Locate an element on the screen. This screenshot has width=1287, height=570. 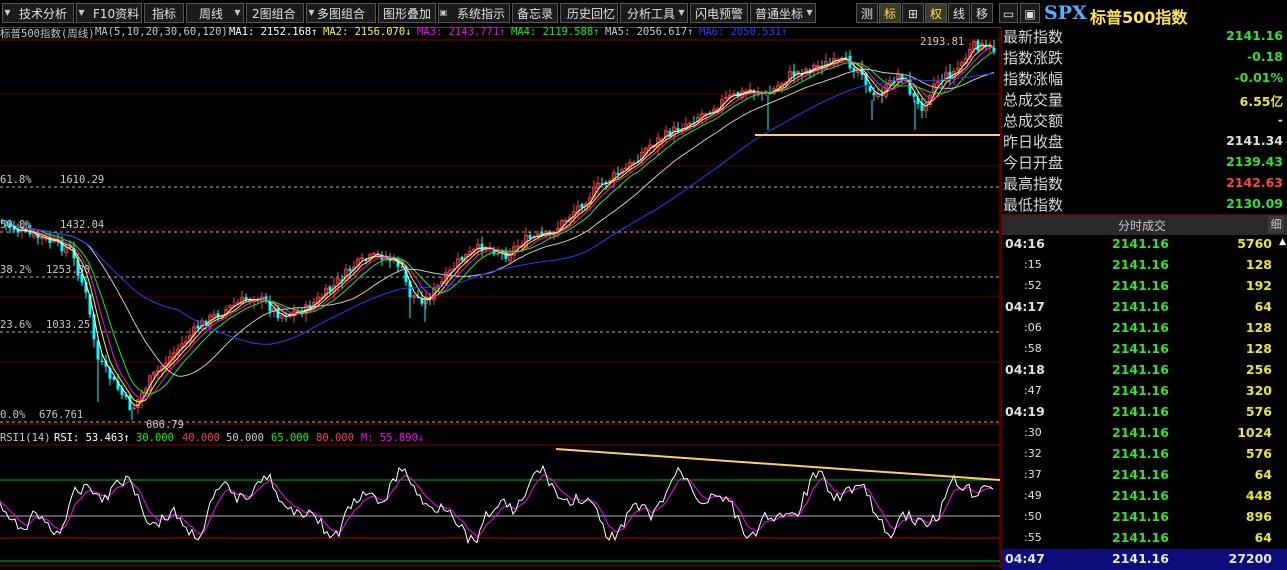
button-label: 分析工具 is located at coordinates (651, 14).